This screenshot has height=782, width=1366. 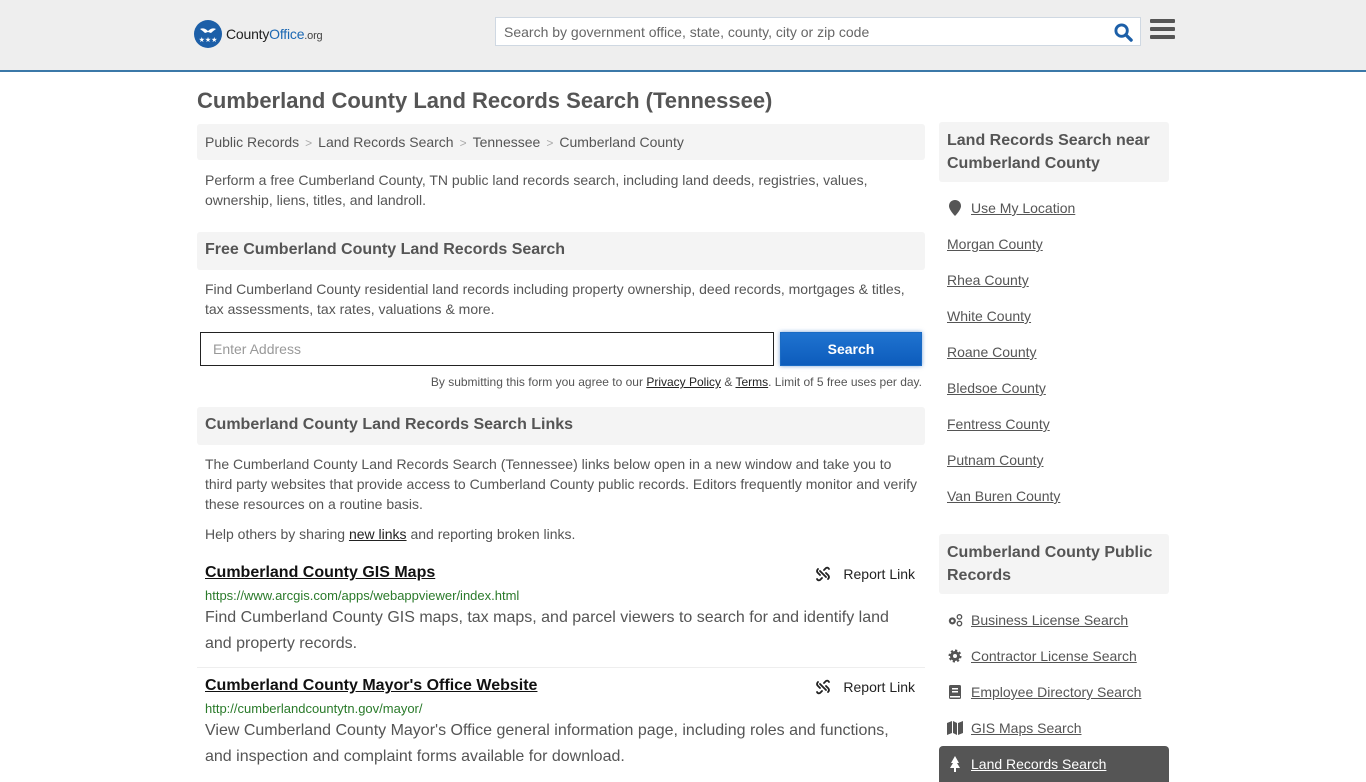 I want to click on public-record-item-active: Land Records Search, so click(x=1054, y=764).